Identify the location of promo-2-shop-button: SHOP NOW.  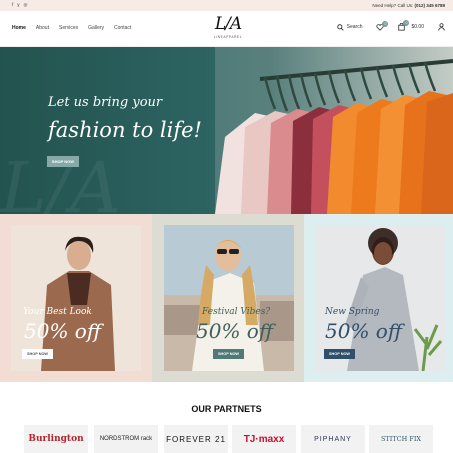
(228, 354).